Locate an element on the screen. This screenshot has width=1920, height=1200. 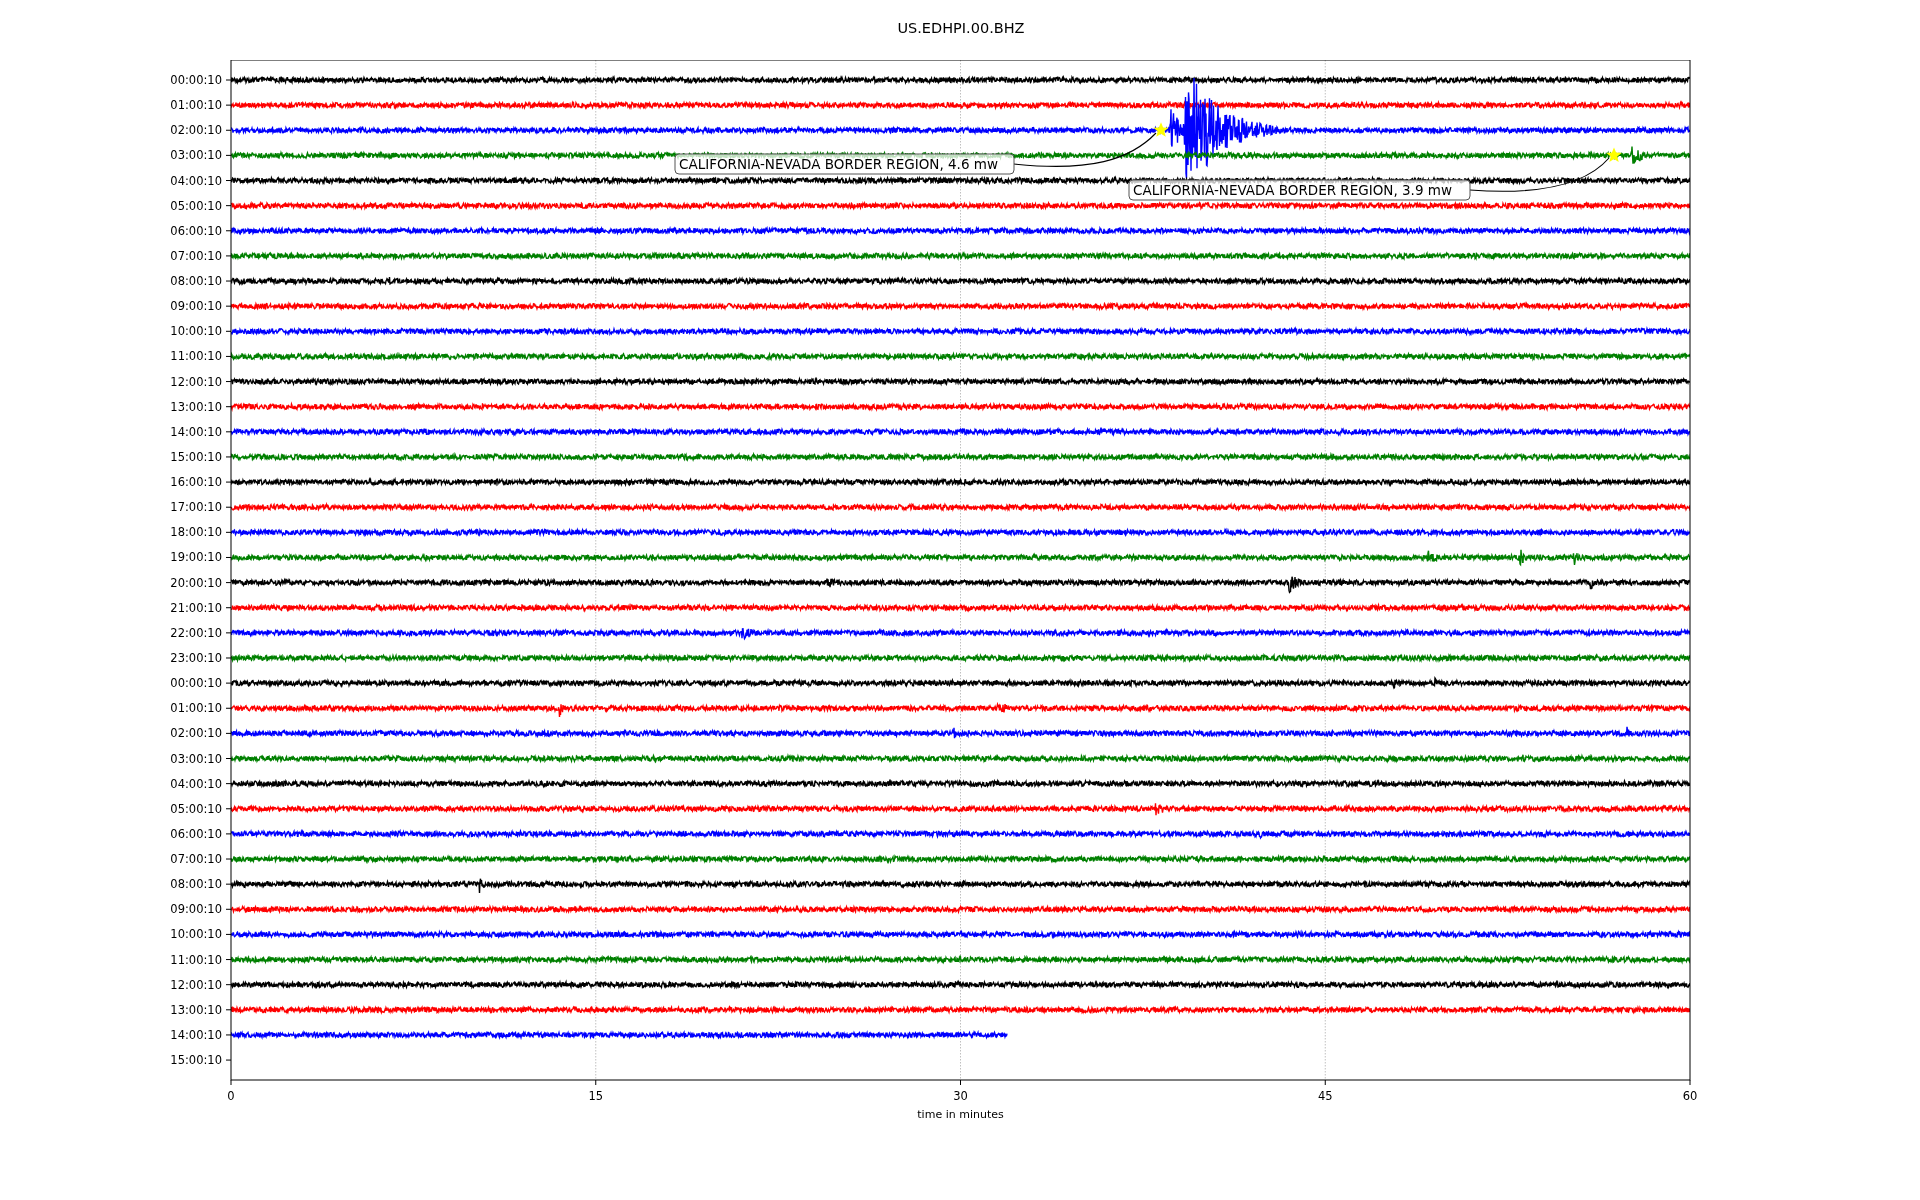
x-axis-label: time in minutes is located at coordinates (960, 1114).